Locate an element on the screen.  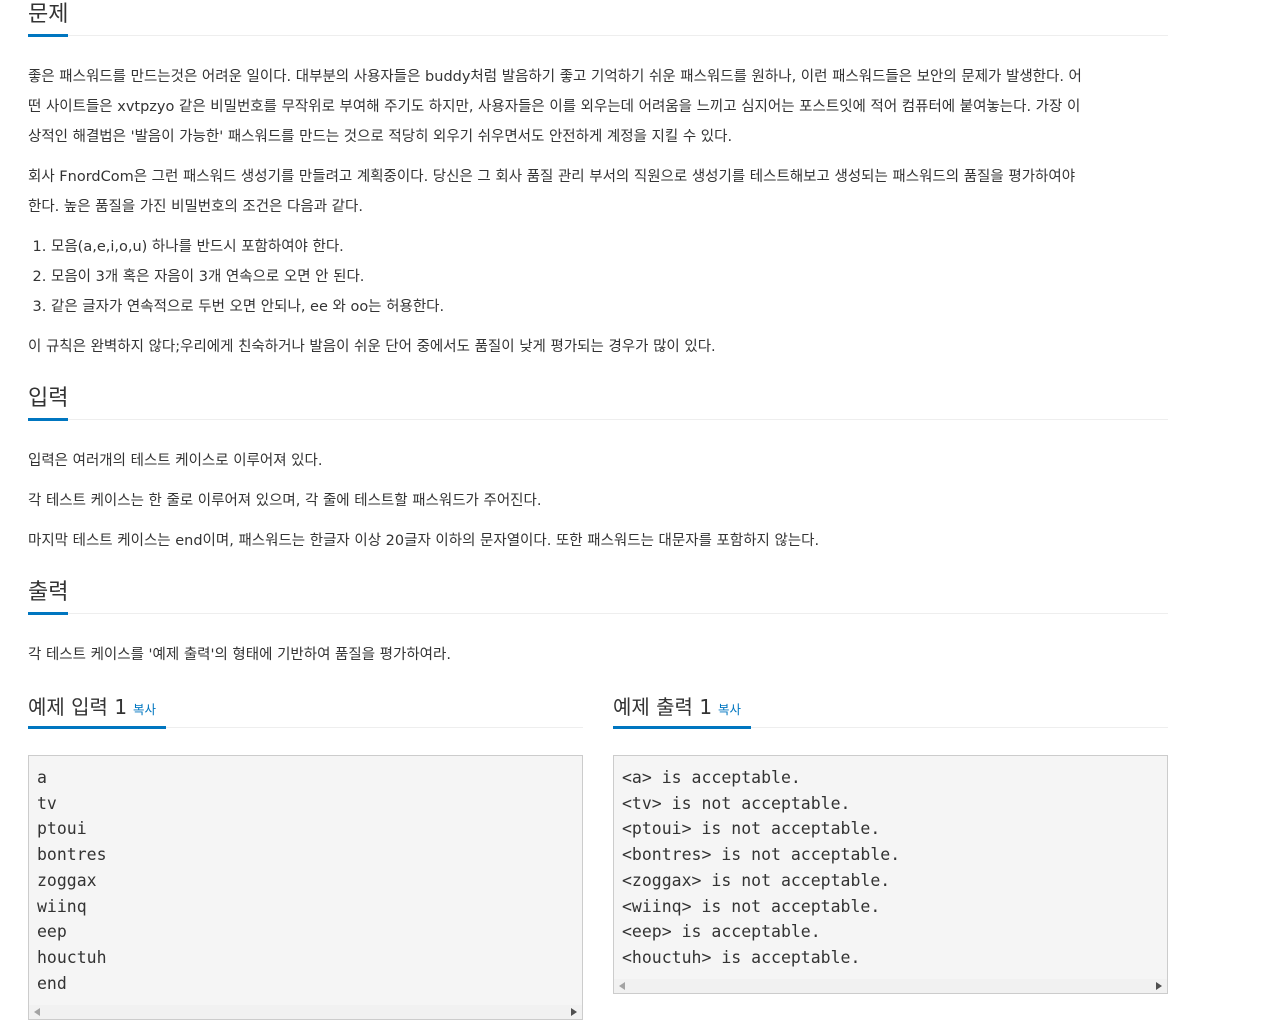
sample-input-title-wrap: 예제 입력 1 복사 is located at coordinates (92, 710).